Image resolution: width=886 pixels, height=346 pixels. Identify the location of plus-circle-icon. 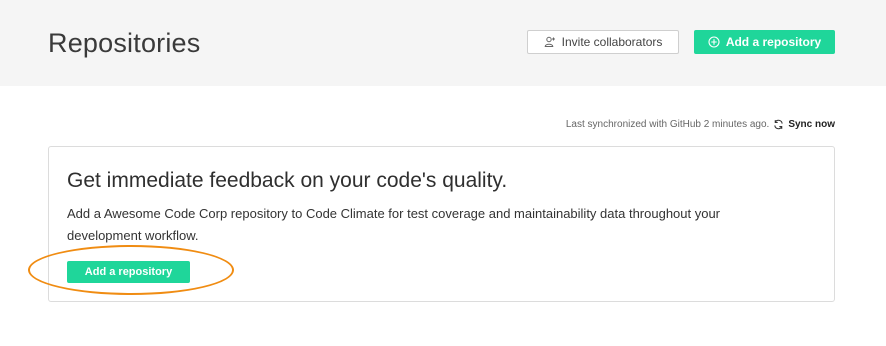
(714, 42).